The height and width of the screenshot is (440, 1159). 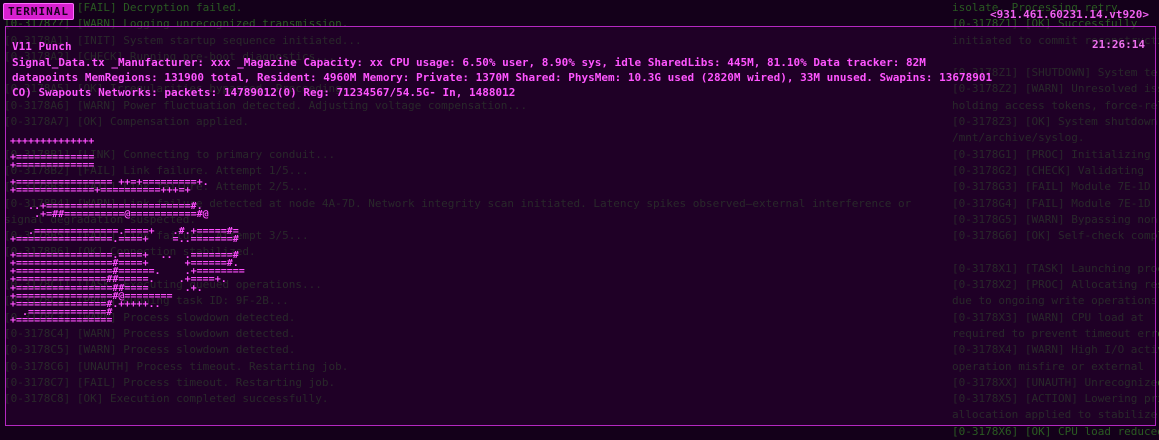 I want to click on log-line: [0-3178??] [FAIL] Decryption failed., so click(x=123, y=7).